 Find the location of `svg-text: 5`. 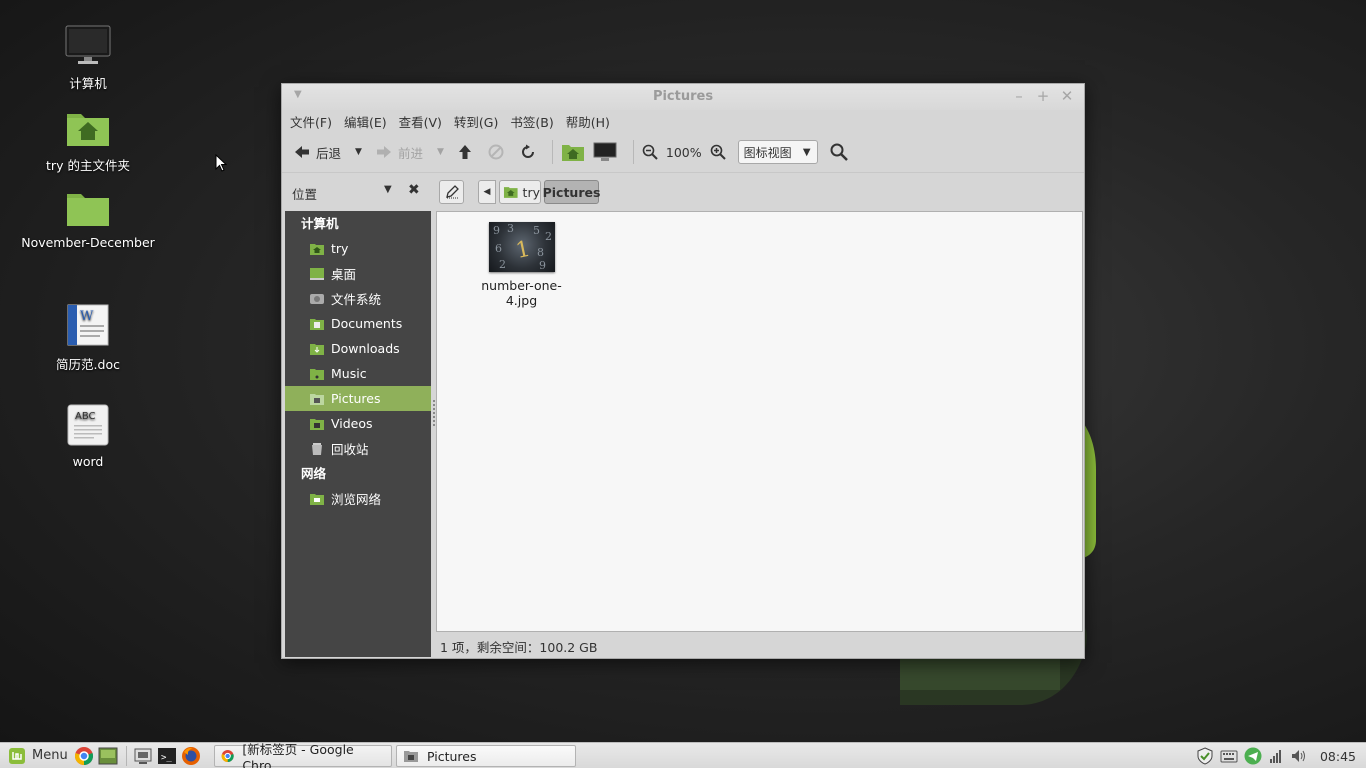

svg-text: 5 is located at coordinates (536, 230).